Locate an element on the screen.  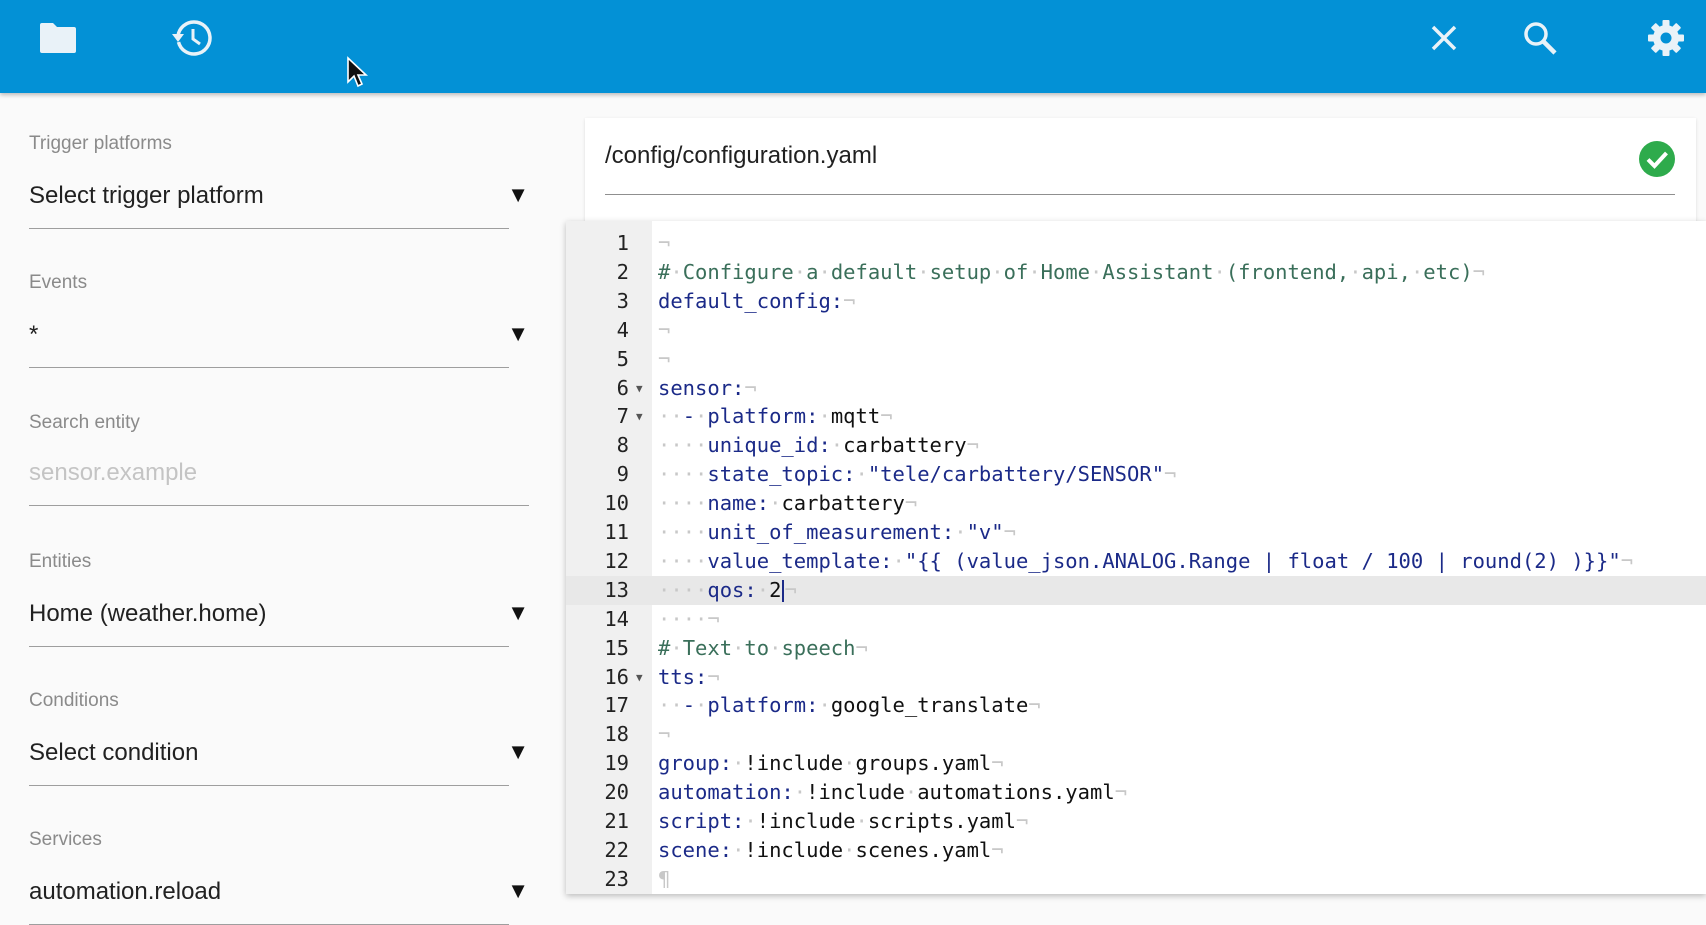
line-text: ····unit_of_measurement:·"v"¬ is located at coordinates (837, 532).